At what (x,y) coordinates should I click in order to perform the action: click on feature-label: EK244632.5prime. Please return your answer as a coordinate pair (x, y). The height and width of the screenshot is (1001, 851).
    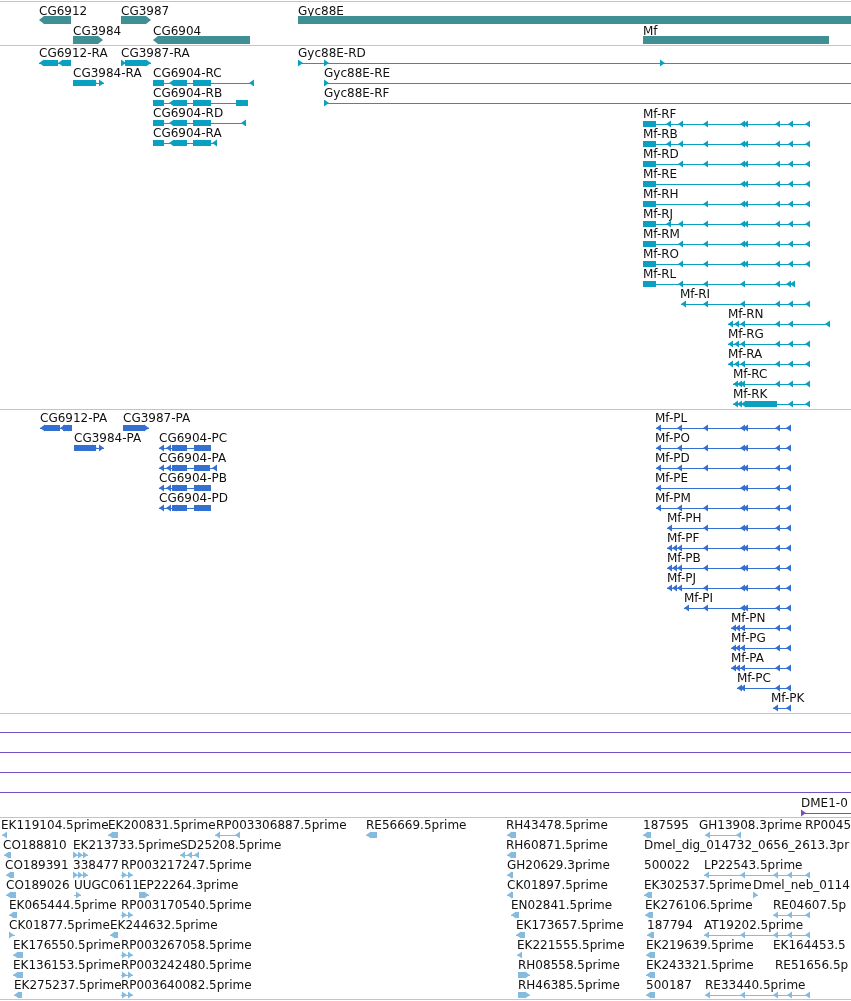
    Looking at the image, I should click on (164, 925).